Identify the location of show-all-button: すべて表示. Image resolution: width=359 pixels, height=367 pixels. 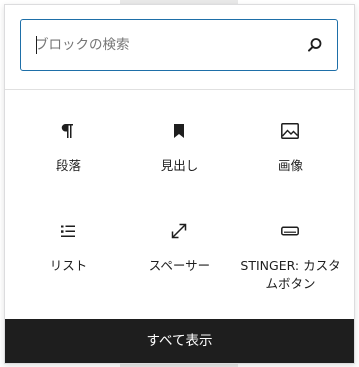
(179, 341).